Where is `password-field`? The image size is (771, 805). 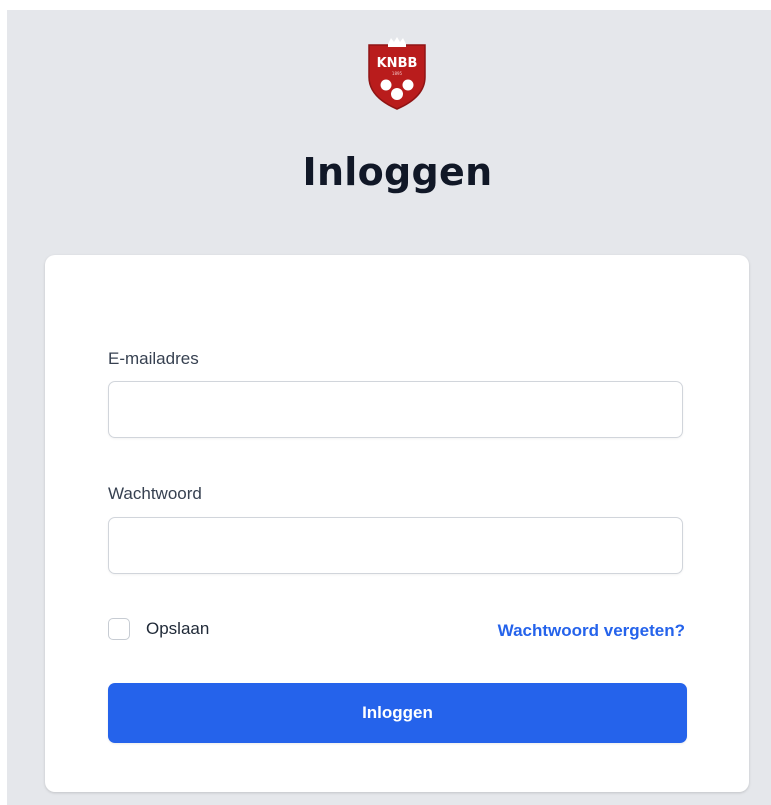
password-field is located at coordinates (395, 545).